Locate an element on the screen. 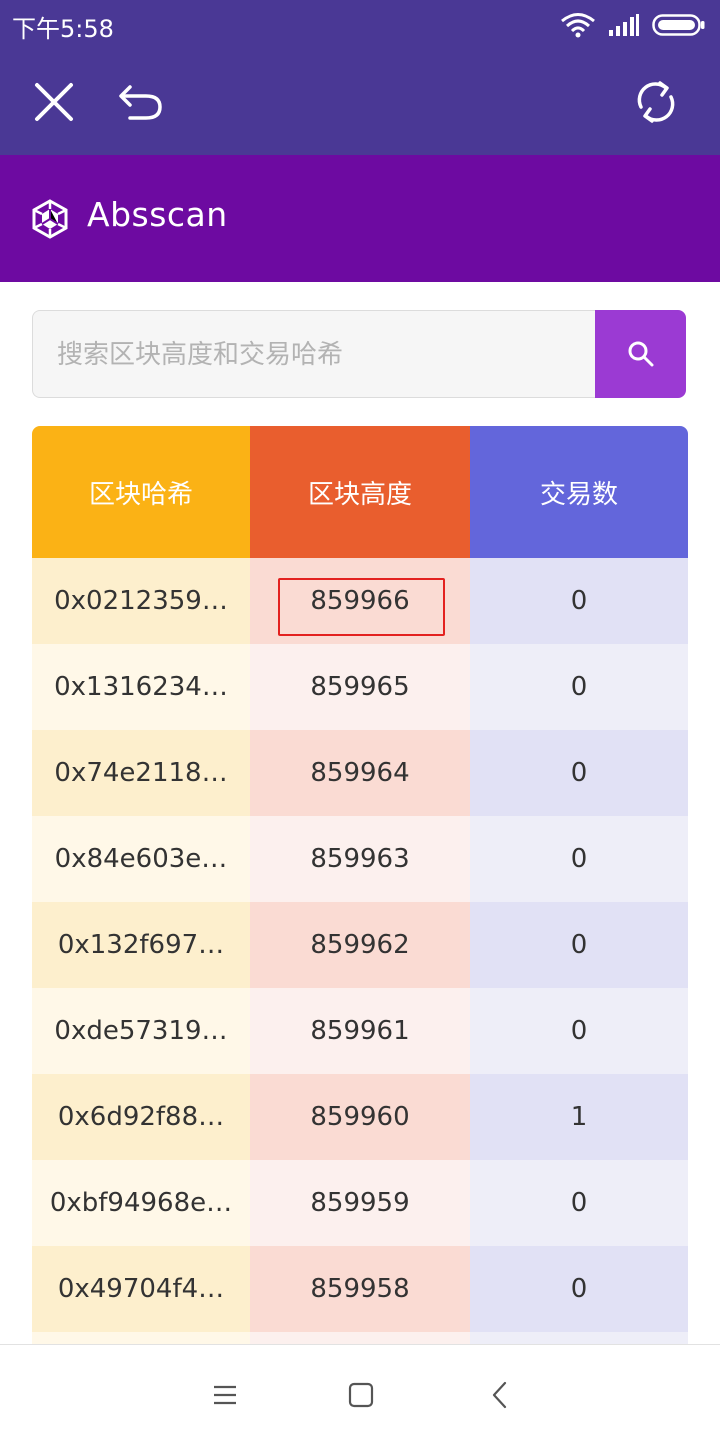 The height and width of the screenshot is (1440, 720). battery-icon is located at coordinates (678, 25).